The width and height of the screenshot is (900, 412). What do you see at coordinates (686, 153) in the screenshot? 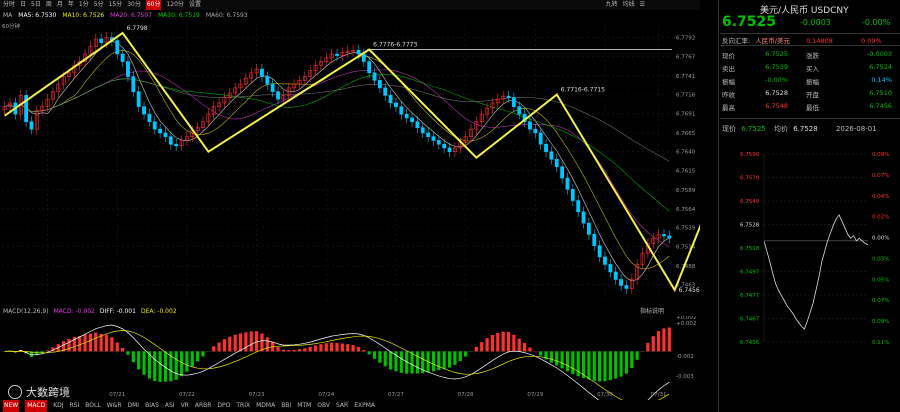
I see `y-tick-label: 6.7640` at bounding box center [686, 153].